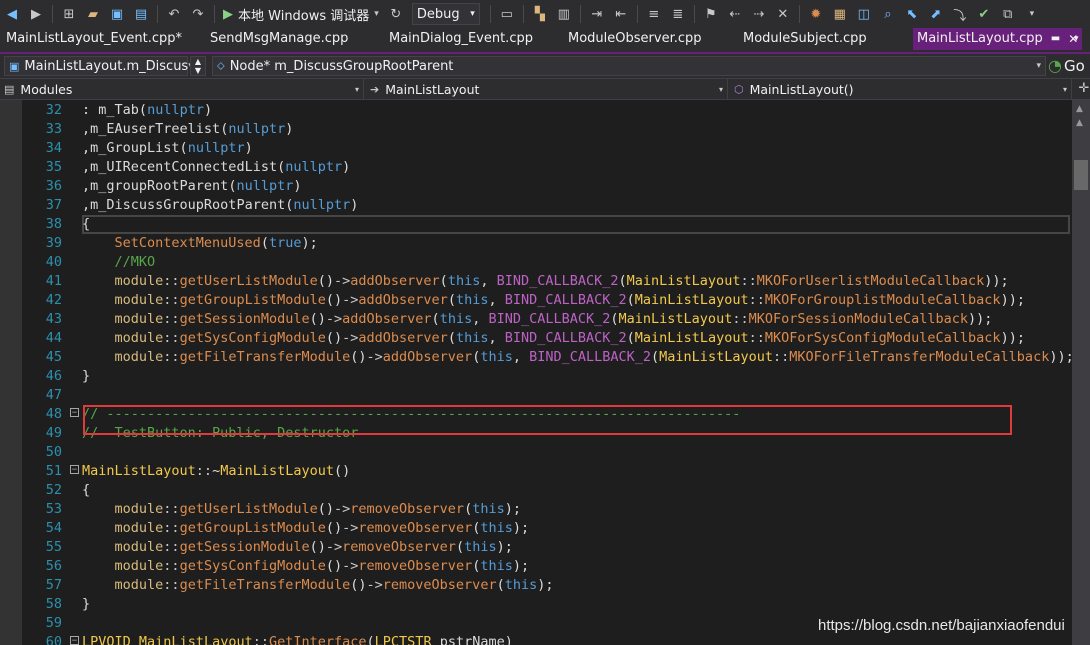  What do you see at coordinates (228, 14) in the screenshot?
I see `play-icon: ▶` at bounding box center [228, 14].